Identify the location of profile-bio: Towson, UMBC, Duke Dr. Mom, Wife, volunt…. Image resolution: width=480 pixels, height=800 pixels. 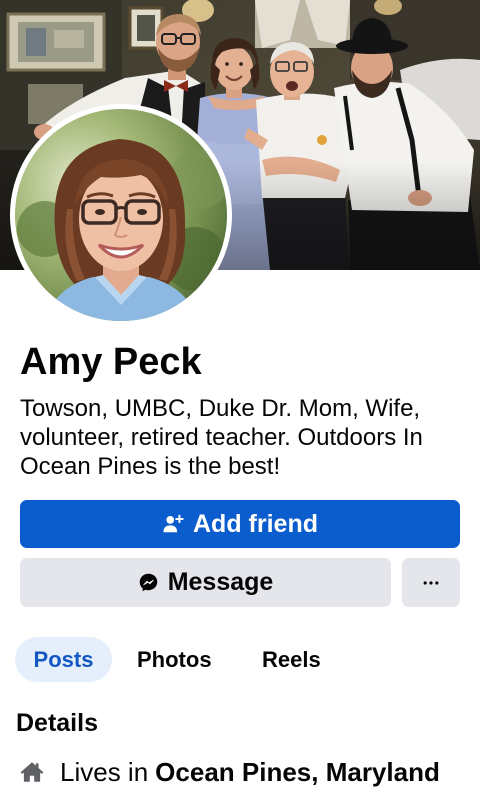
(221, 437).